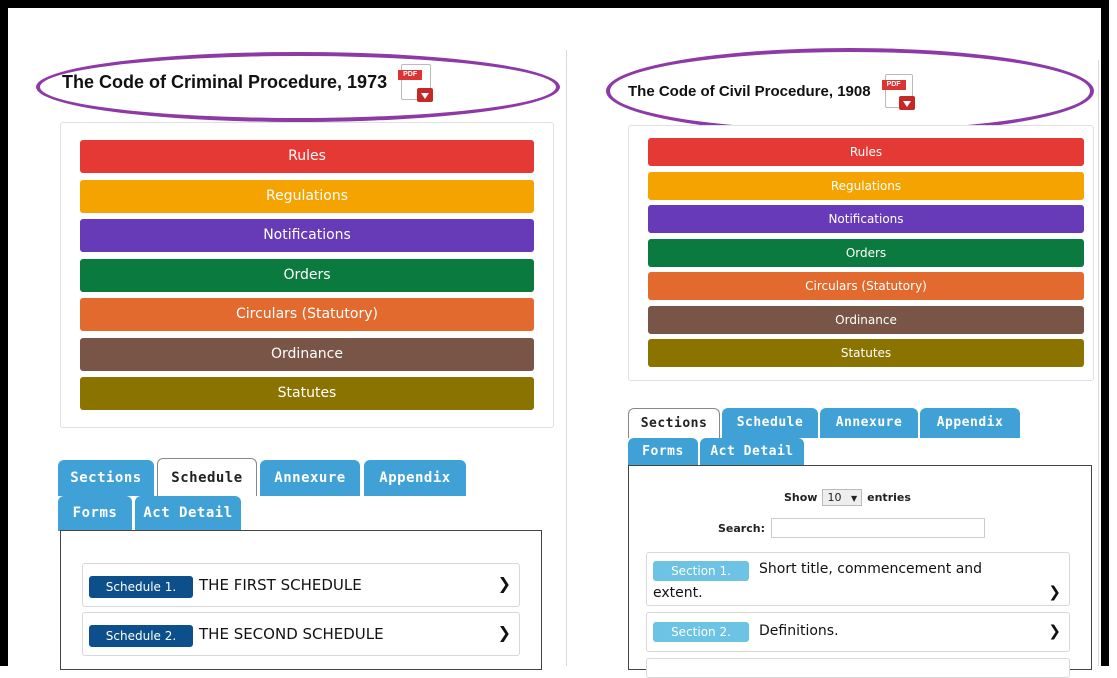 The image size is (1117, 678). What do you see at coordinates (801, 497) in the screenshot?
I see `show-label: Show` at bounding box center [801, 497].